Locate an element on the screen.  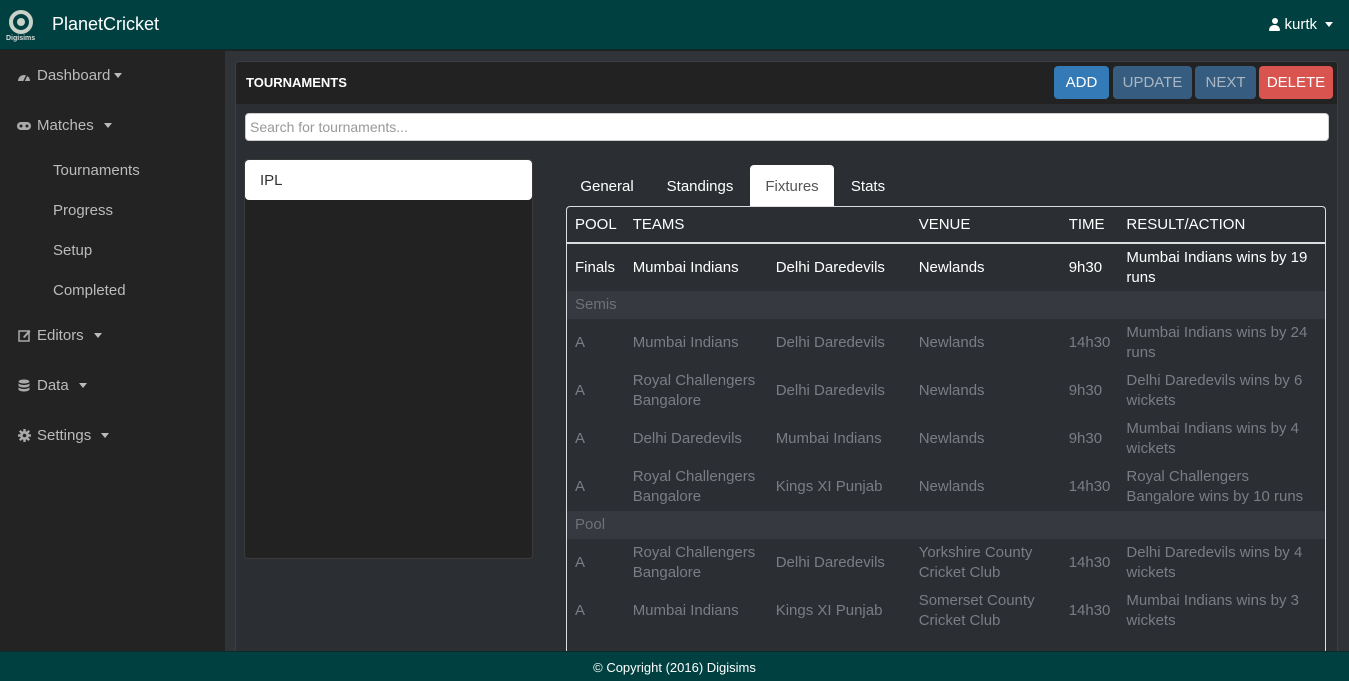
cell-result: Mumbai Indians wins by 4 wickets is located at coordinates (1212, 438).